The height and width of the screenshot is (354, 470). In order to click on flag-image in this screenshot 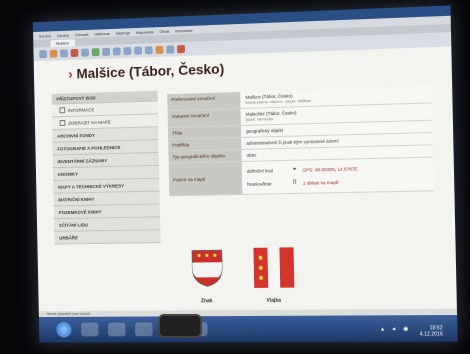, I will do `click(274, 267)`.